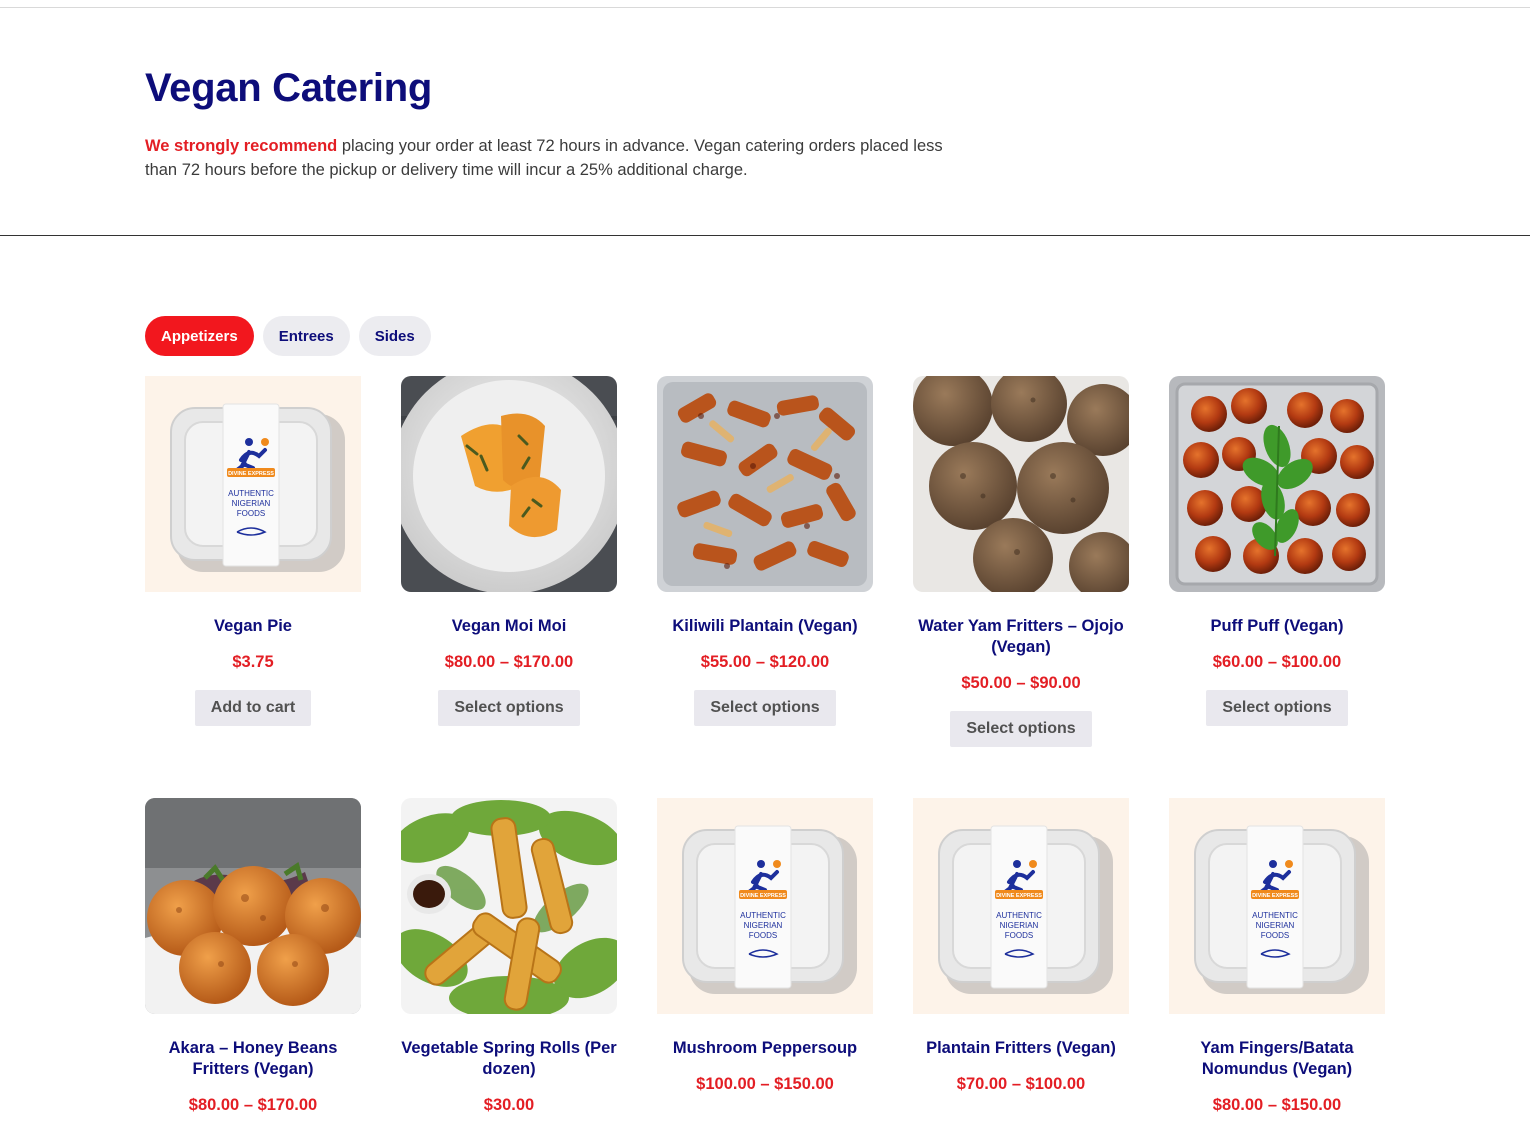 The image size is (1530, 1133). Describe the element at coordinates (1277, 626) in the screenshot. I see `product-name: Puff Puff (Vegan)` at that location.